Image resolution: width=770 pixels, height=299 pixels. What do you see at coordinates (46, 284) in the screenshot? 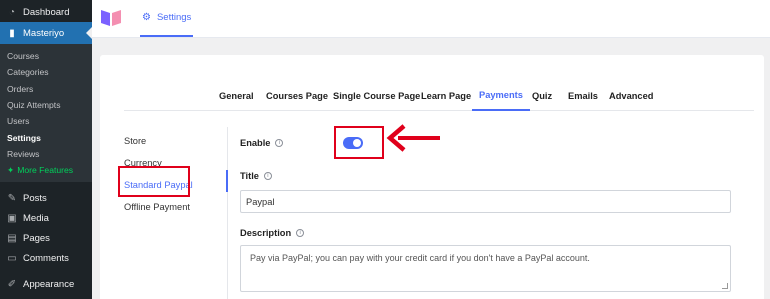
I see `menu-appearance: ✐ Appearance` at bounding box center [46, 284].